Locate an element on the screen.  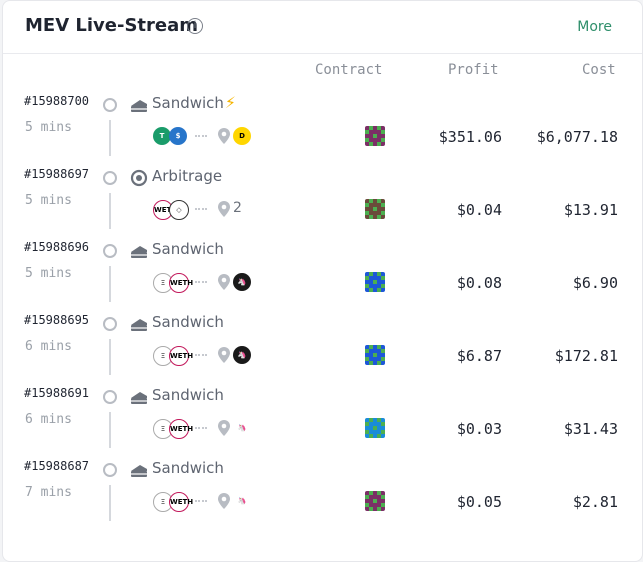
block-number: #15988696 is located at coordinates (56, 247).